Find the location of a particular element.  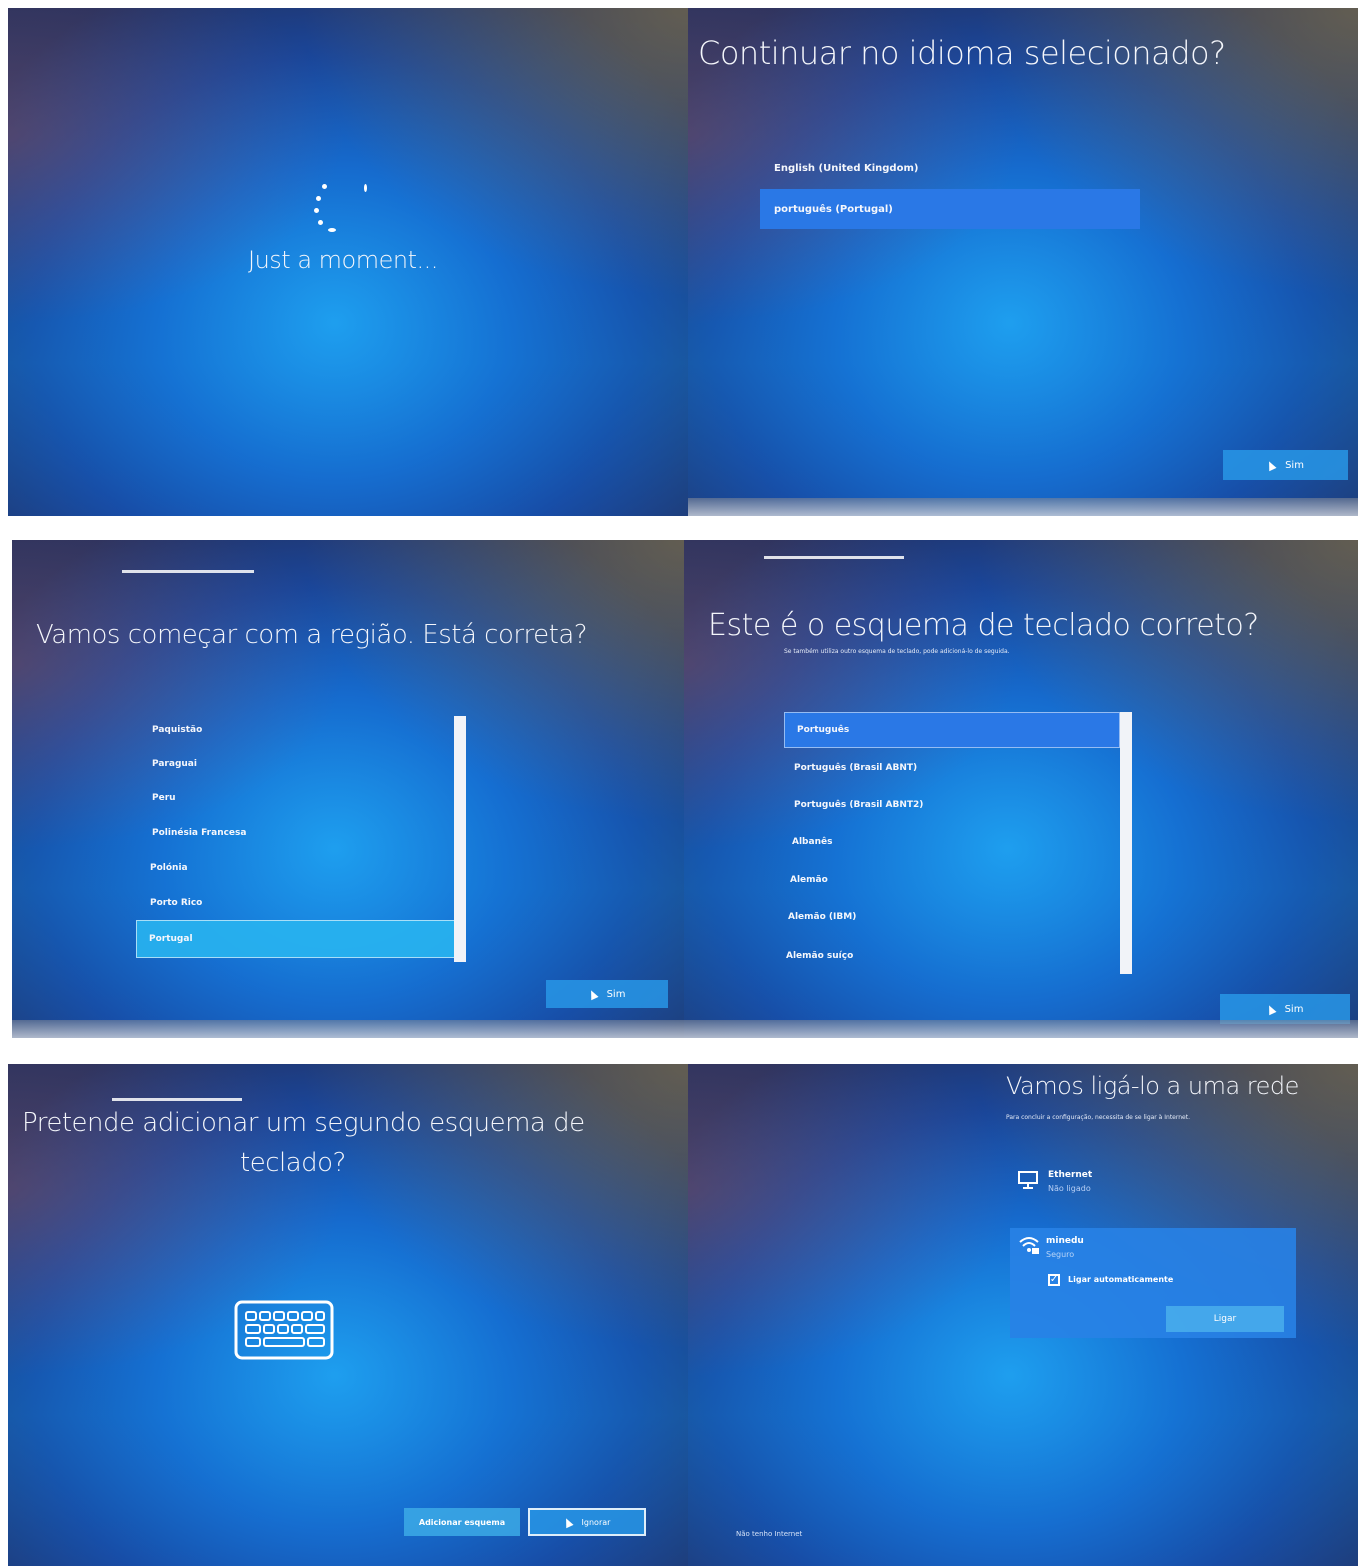

page-title: Este é o esquema de teclado correto? is located at coordinates (983, 625).